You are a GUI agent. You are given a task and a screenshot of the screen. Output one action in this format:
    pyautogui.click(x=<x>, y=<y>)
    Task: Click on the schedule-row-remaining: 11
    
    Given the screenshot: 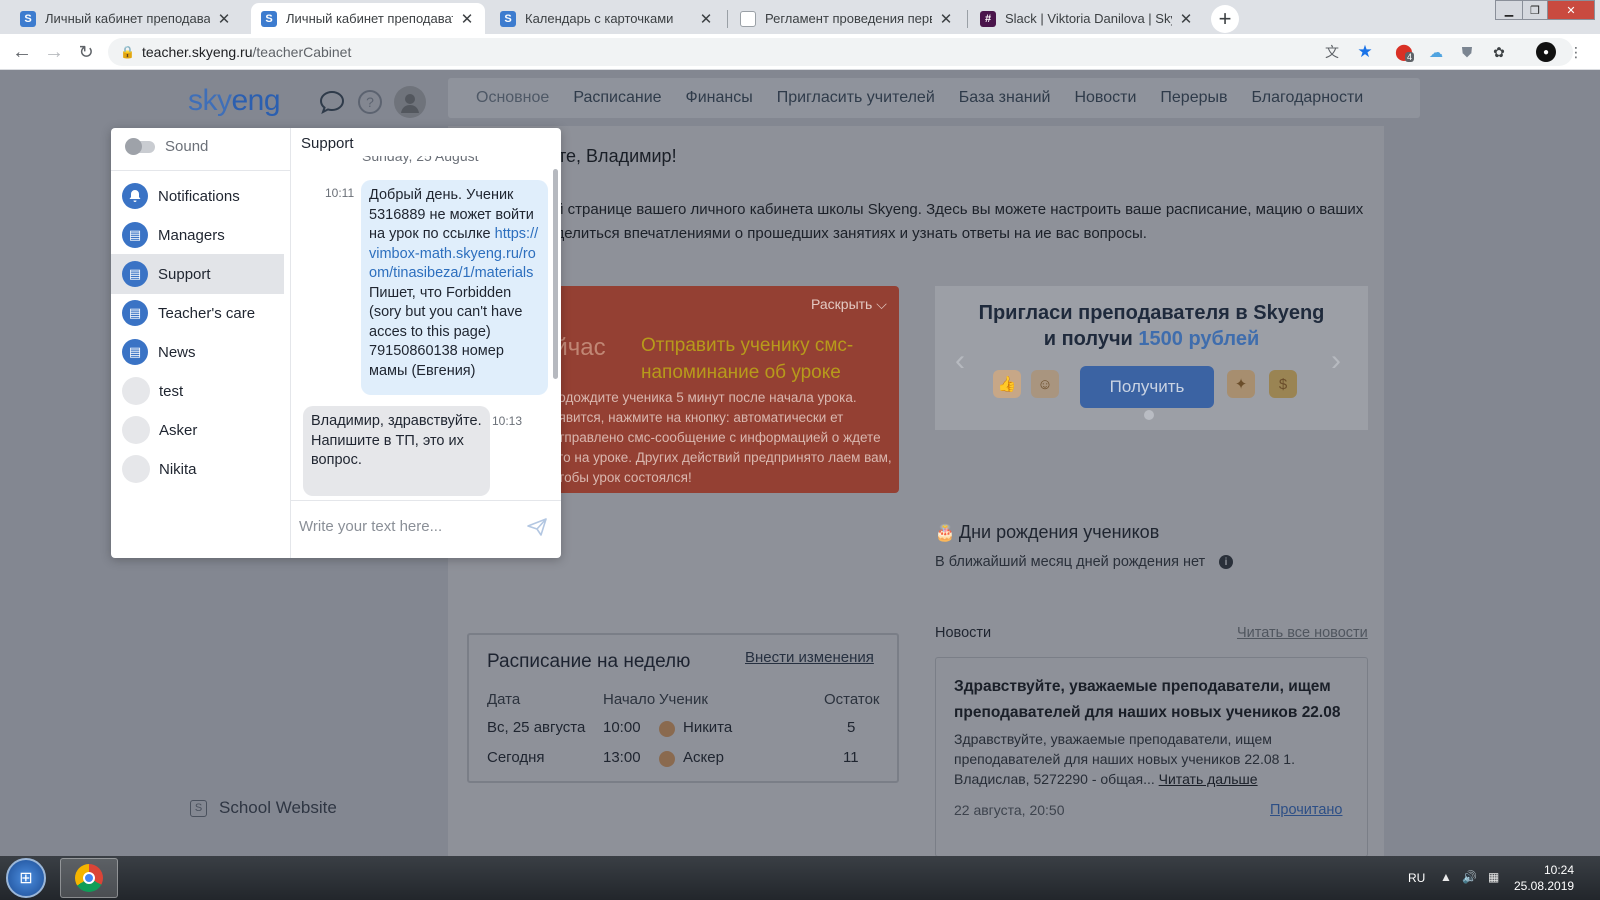 What is the action you would take?
    pyautogui.click(x=851, y=757)
    